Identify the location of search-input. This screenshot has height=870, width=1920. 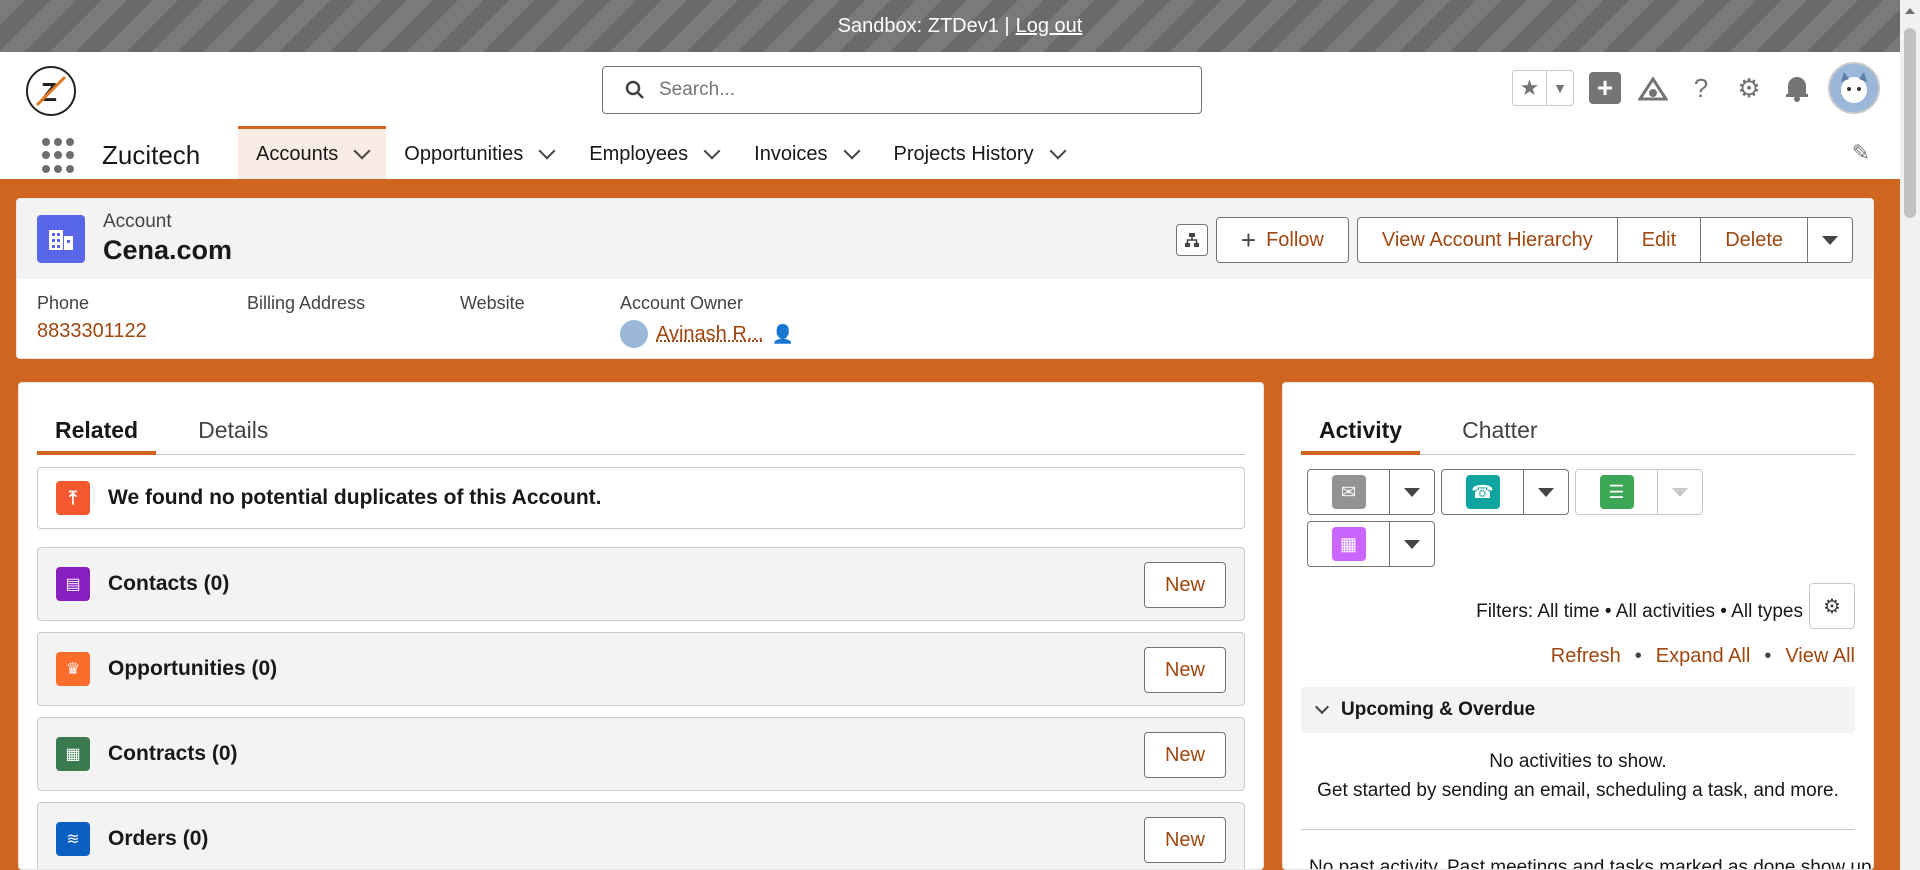
(909, 90).